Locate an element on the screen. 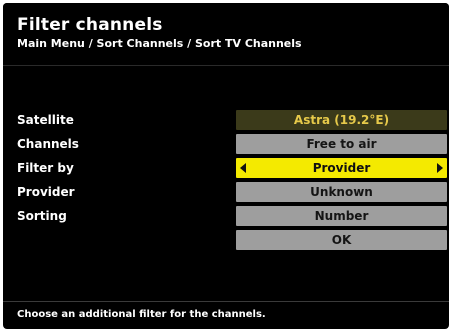 The height and width of the screenshot is (332, 452). header-divider is located at coordinates (226, 65).